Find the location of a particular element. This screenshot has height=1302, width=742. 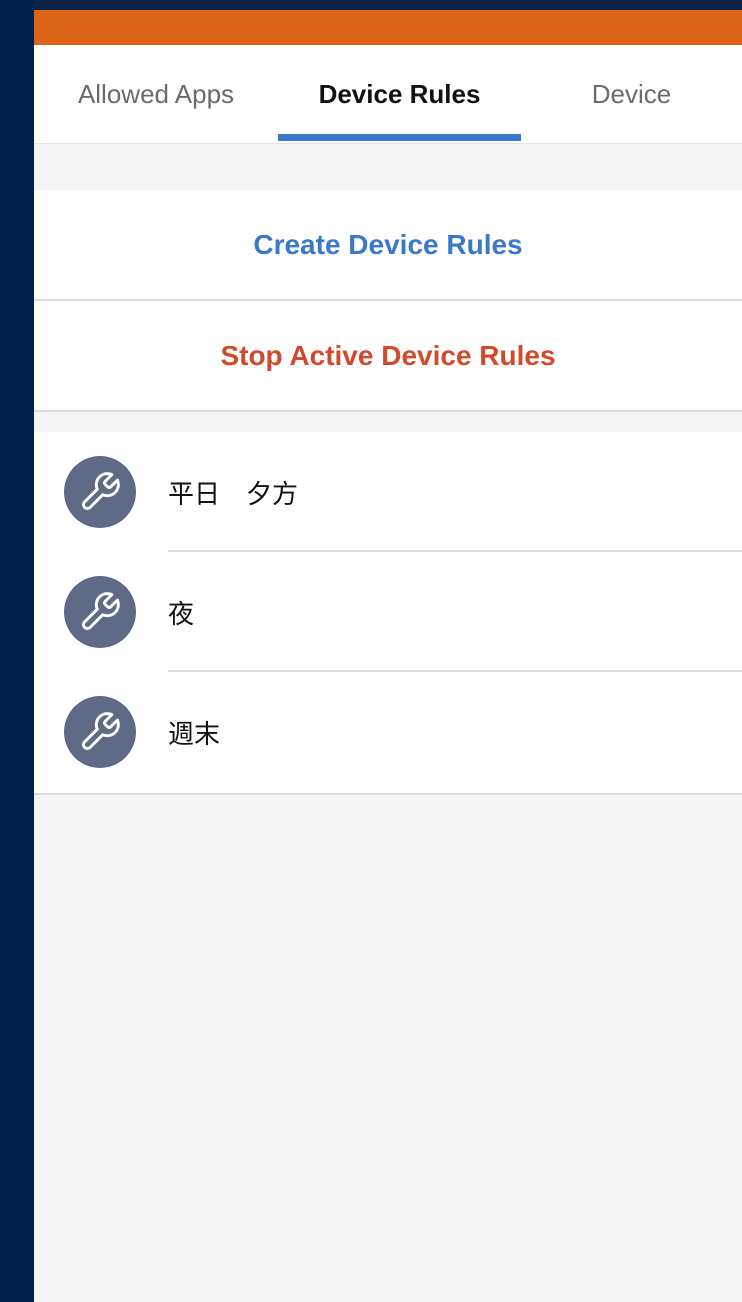

create-device-rules-button: Create Device Rules is located at coordinates (388, 245).